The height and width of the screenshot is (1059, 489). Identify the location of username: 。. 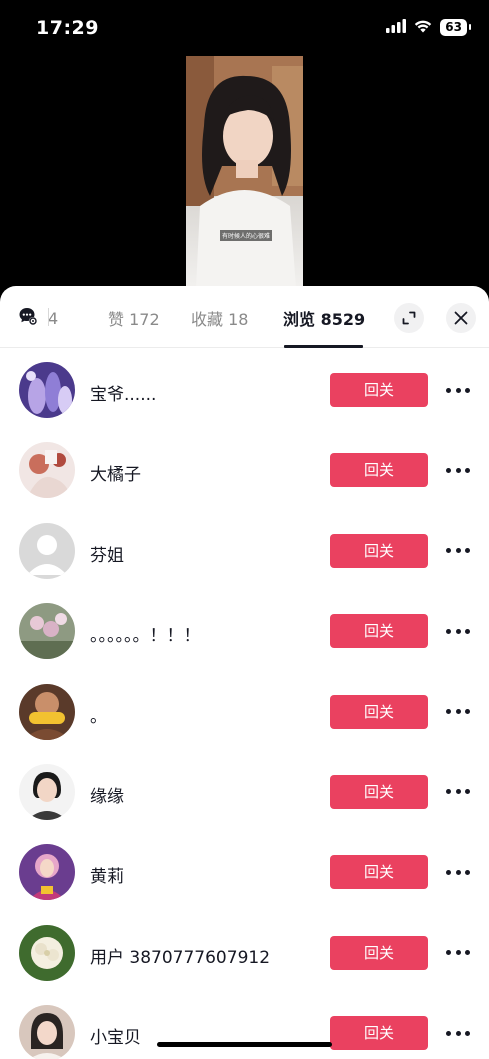
(98, 716).